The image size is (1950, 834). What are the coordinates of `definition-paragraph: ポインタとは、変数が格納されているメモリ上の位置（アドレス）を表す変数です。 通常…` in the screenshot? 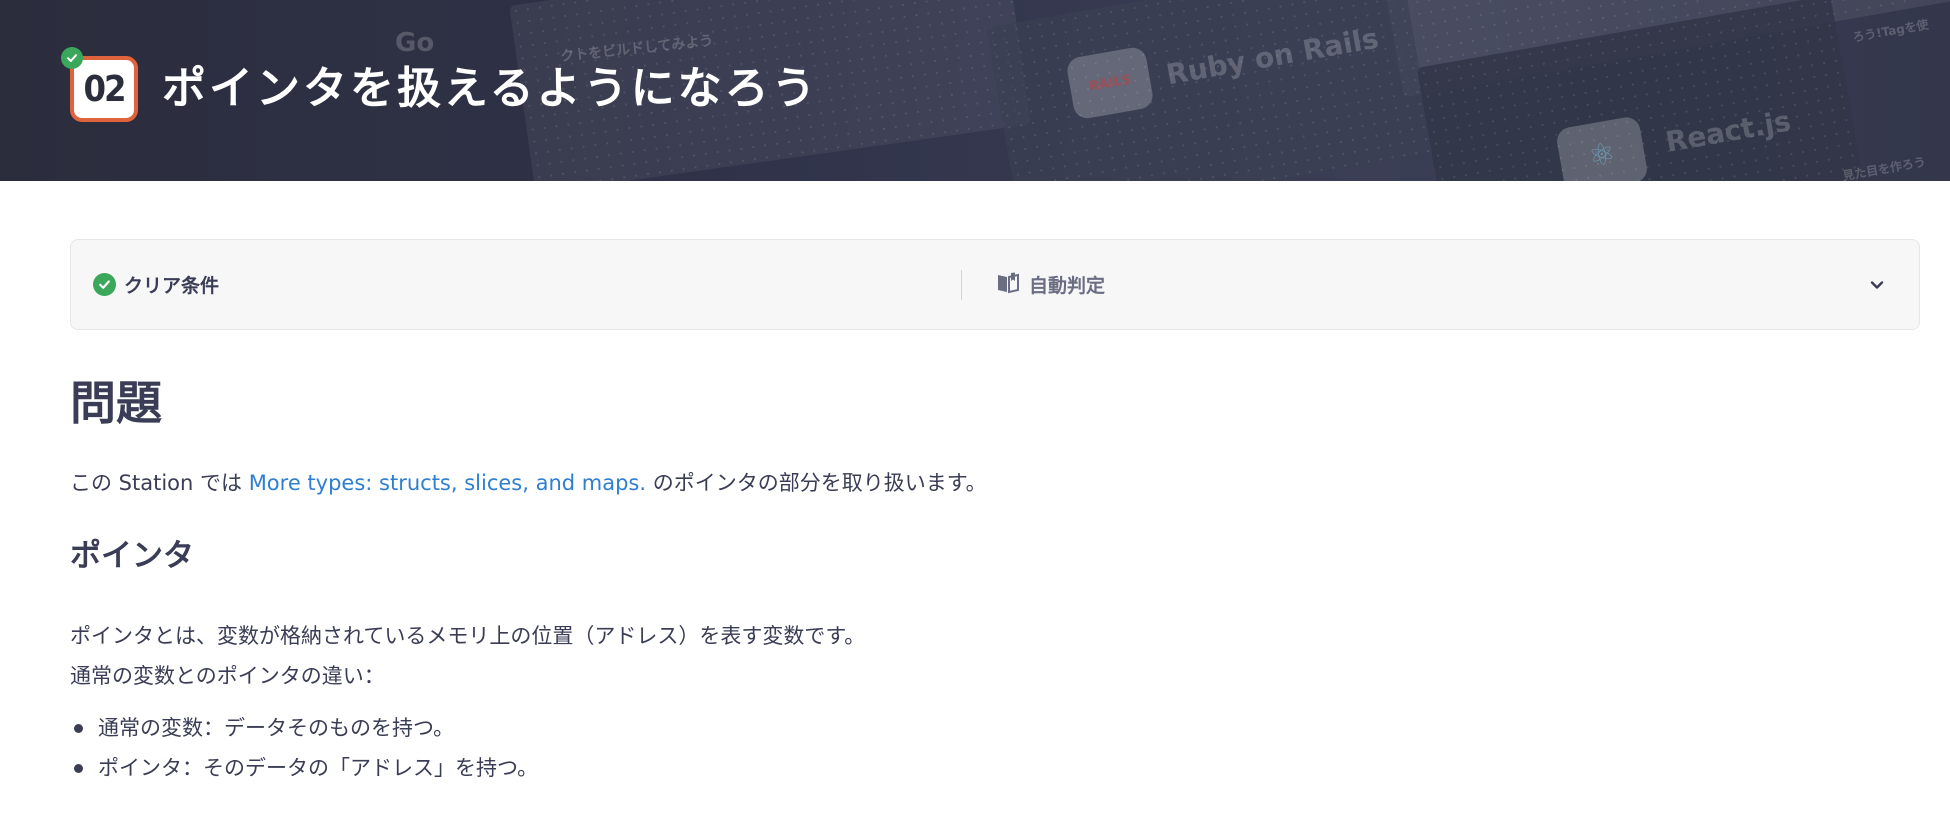 It's located at (995, 656).